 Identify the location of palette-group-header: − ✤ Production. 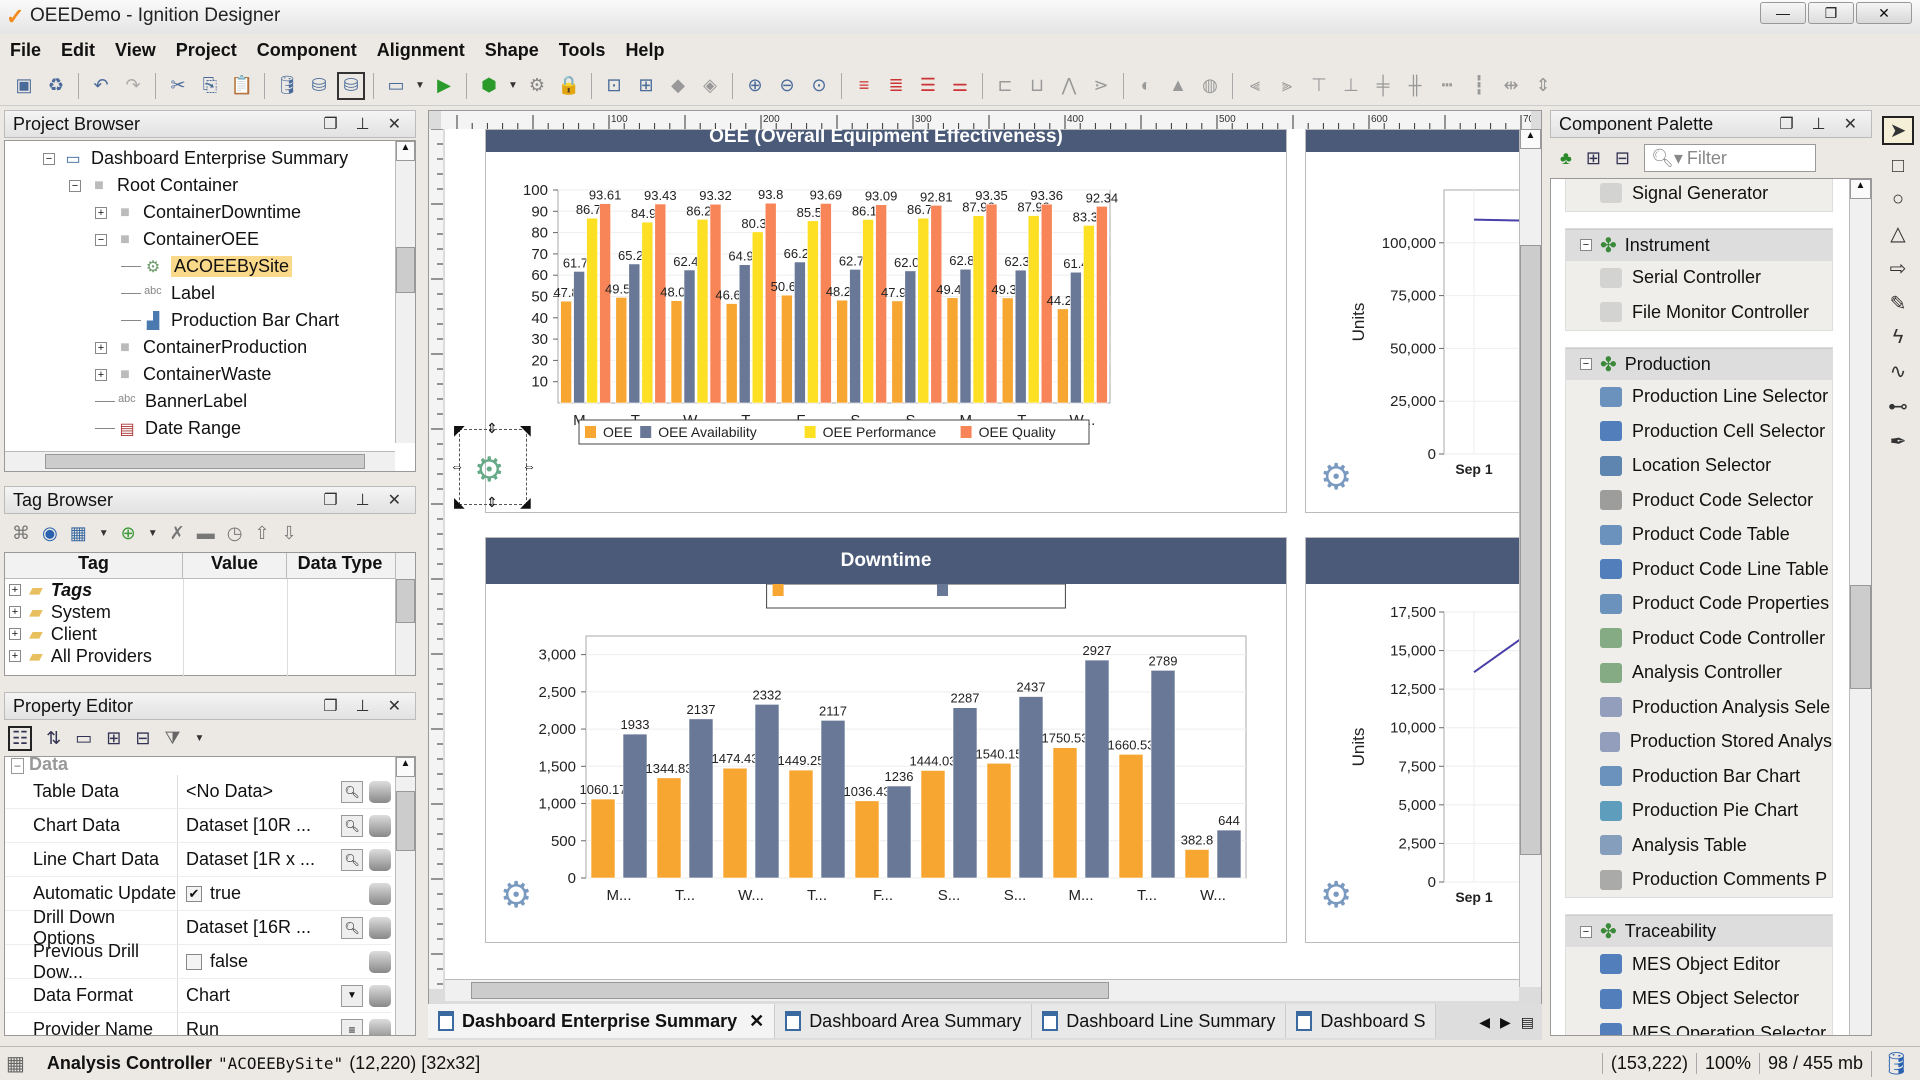
(1699, 363).